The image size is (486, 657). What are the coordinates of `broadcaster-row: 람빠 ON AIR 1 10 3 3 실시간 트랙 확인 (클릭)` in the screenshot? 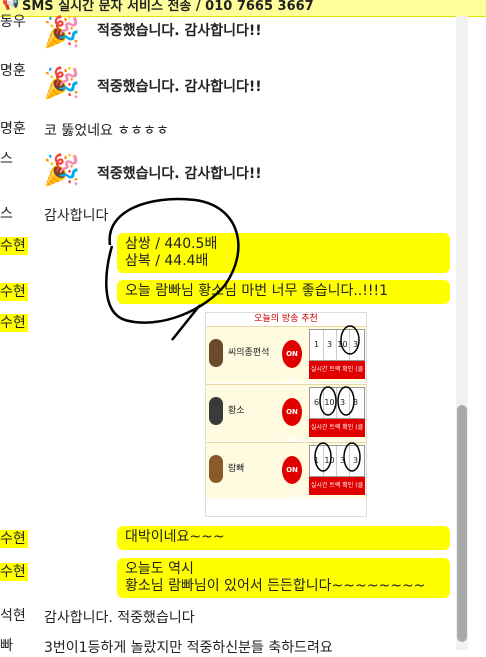 It's located at (286, 474).